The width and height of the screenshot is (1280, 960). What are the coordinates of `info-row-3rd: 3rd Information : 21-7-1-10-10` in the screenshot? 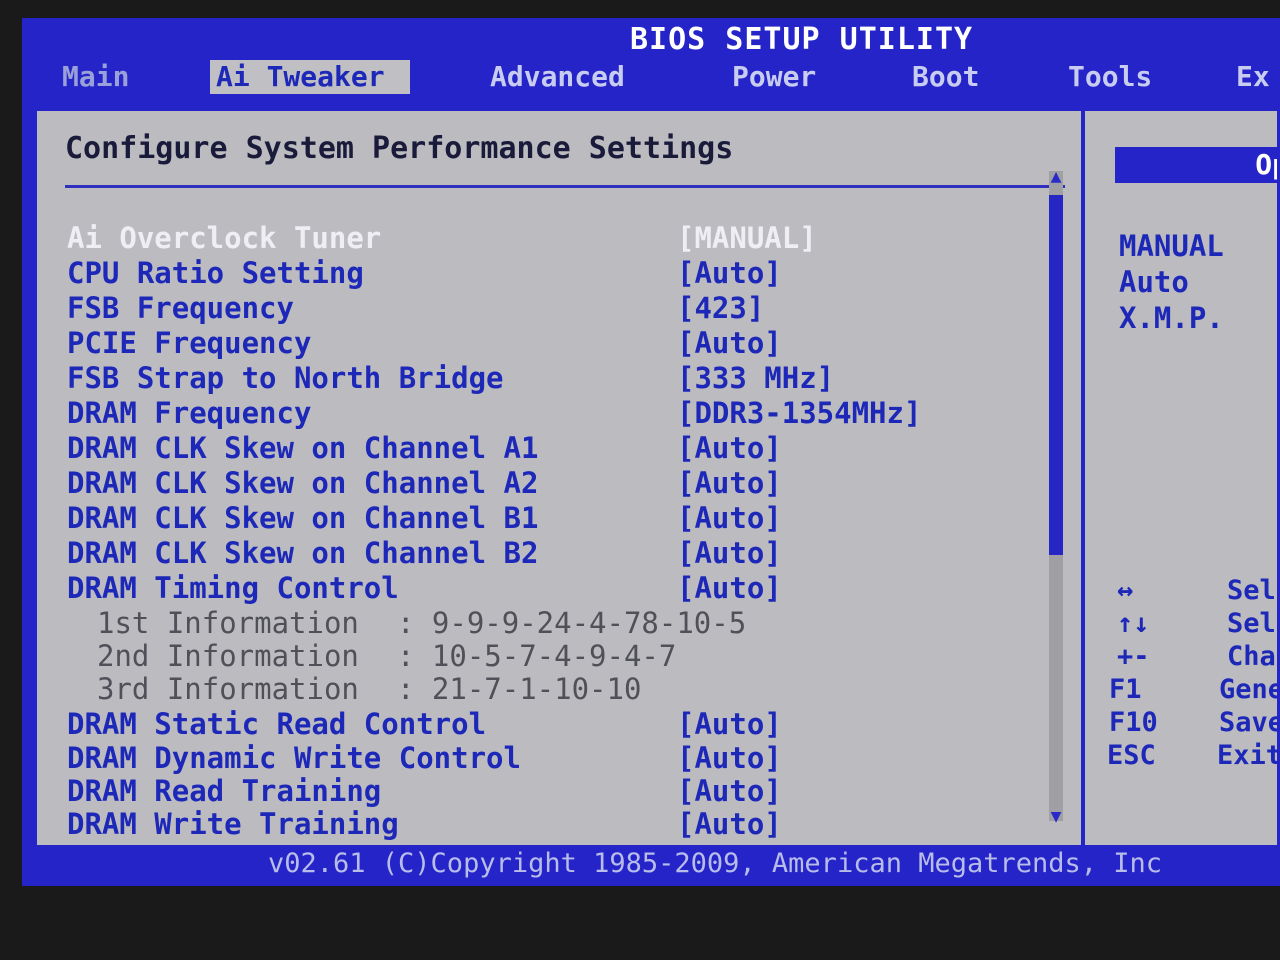 It's located at (532, 689).